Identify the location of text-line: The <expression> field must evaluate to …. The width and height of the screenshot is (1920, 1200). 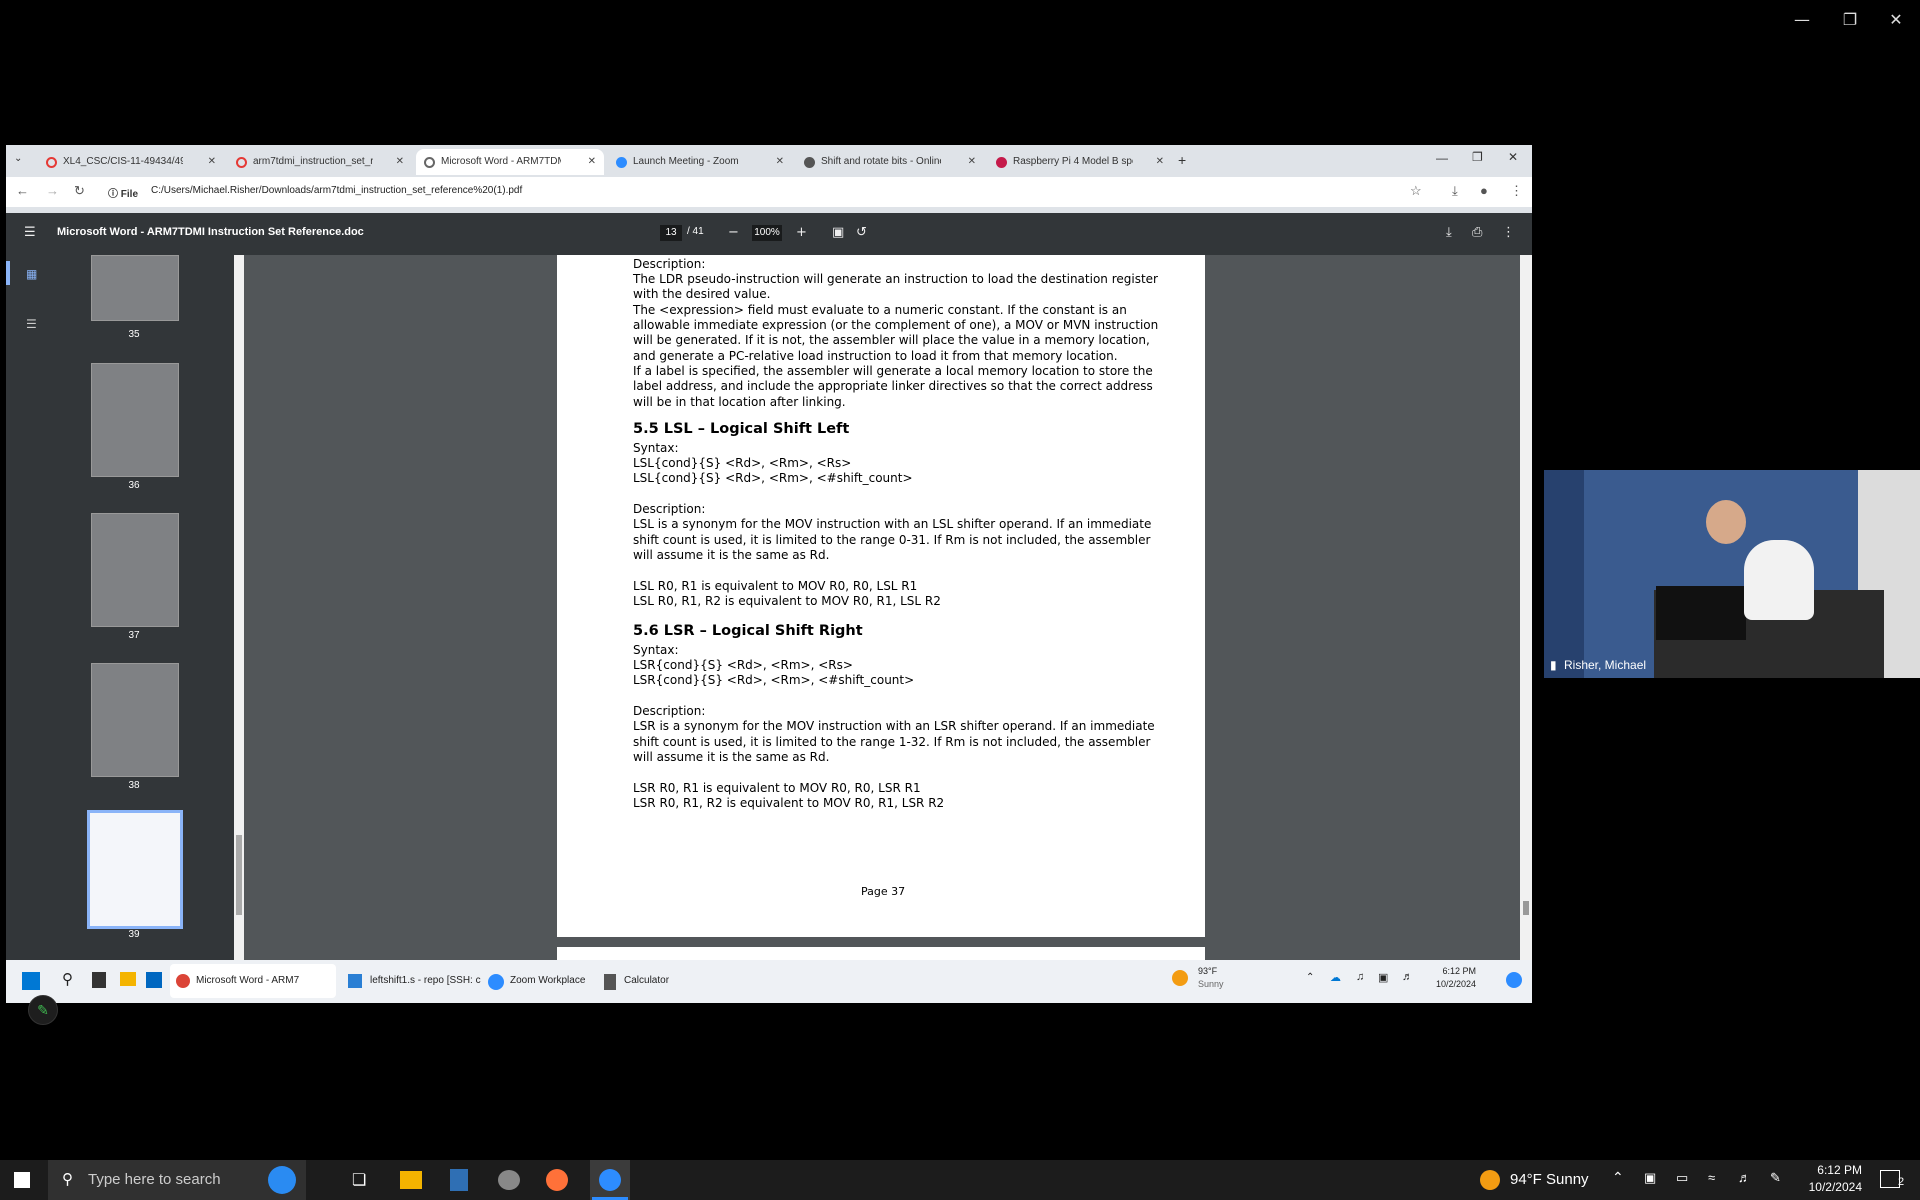
(880, 310).